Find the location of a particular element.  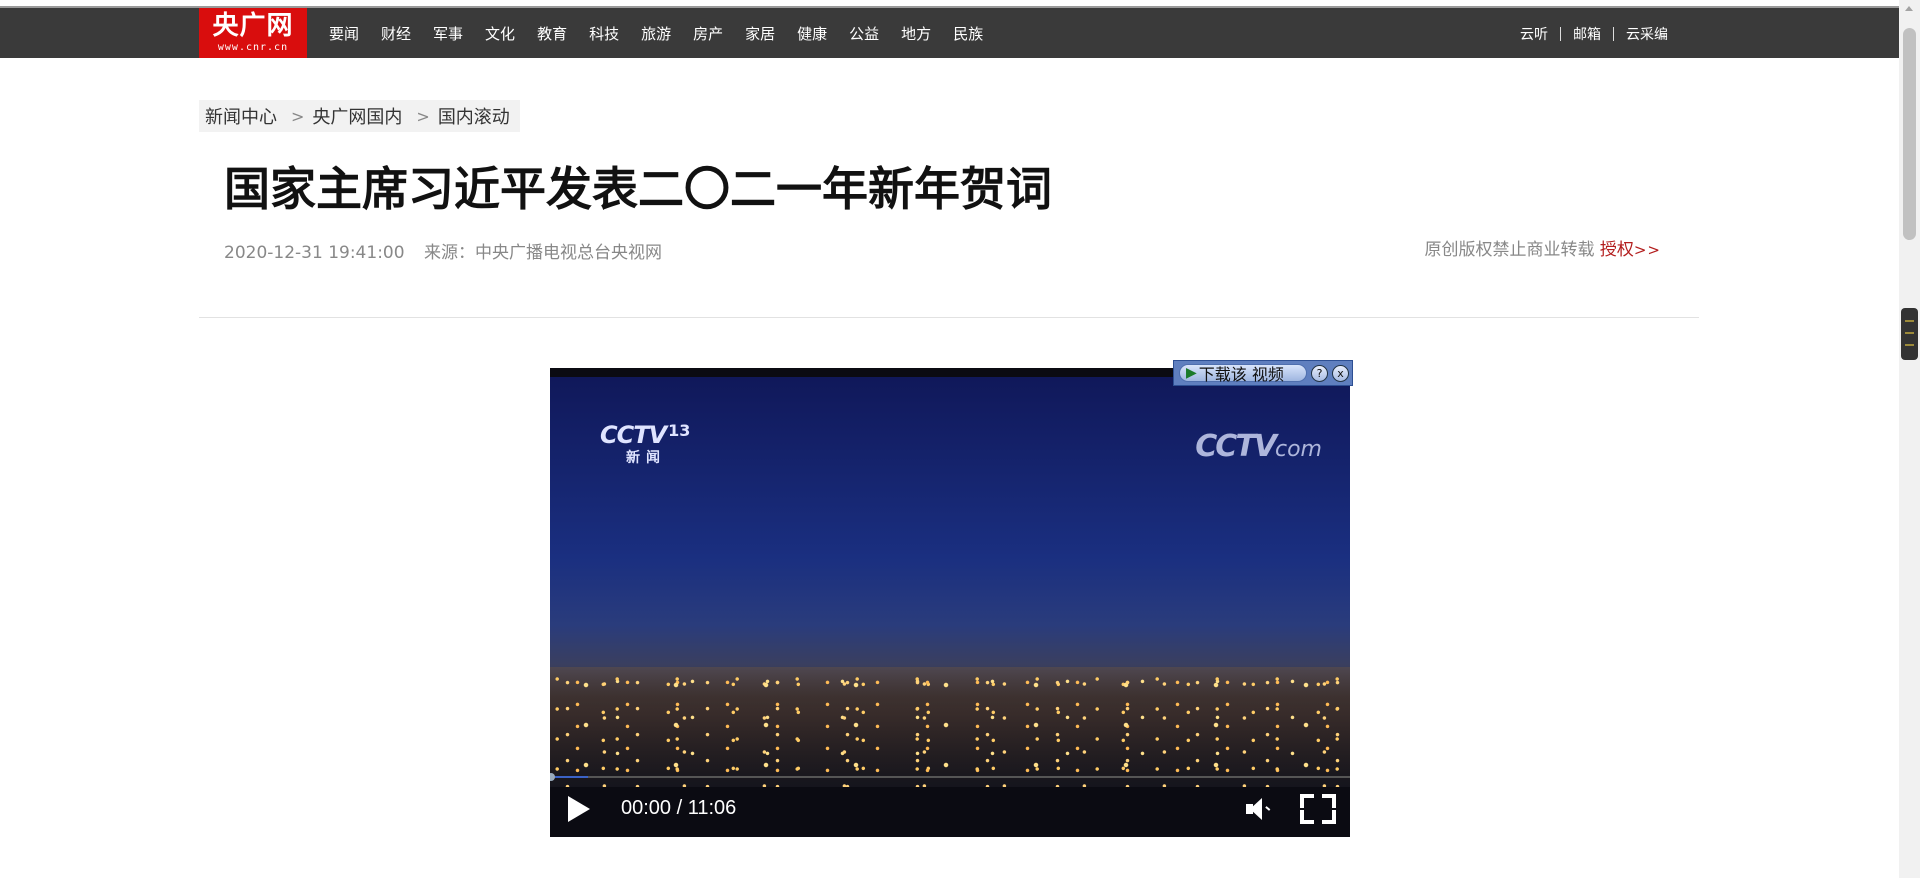

nav-item-difang: 地方 is located at coordinates (916, 33).